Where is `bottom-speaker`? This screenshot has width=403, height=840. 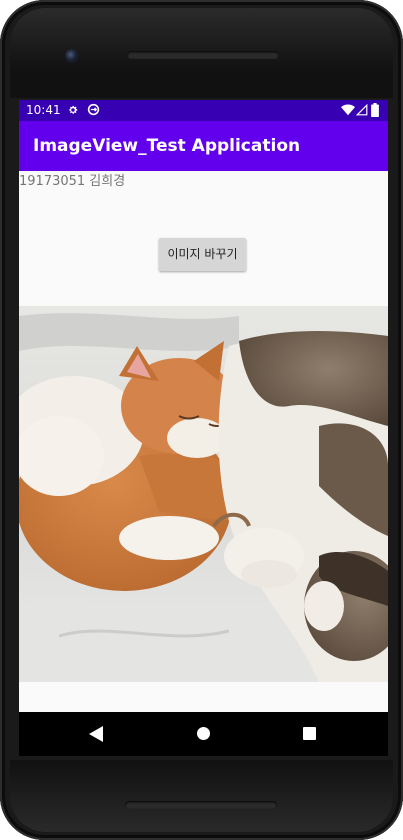
bottom-speaker is located at coordinates (201, 805).